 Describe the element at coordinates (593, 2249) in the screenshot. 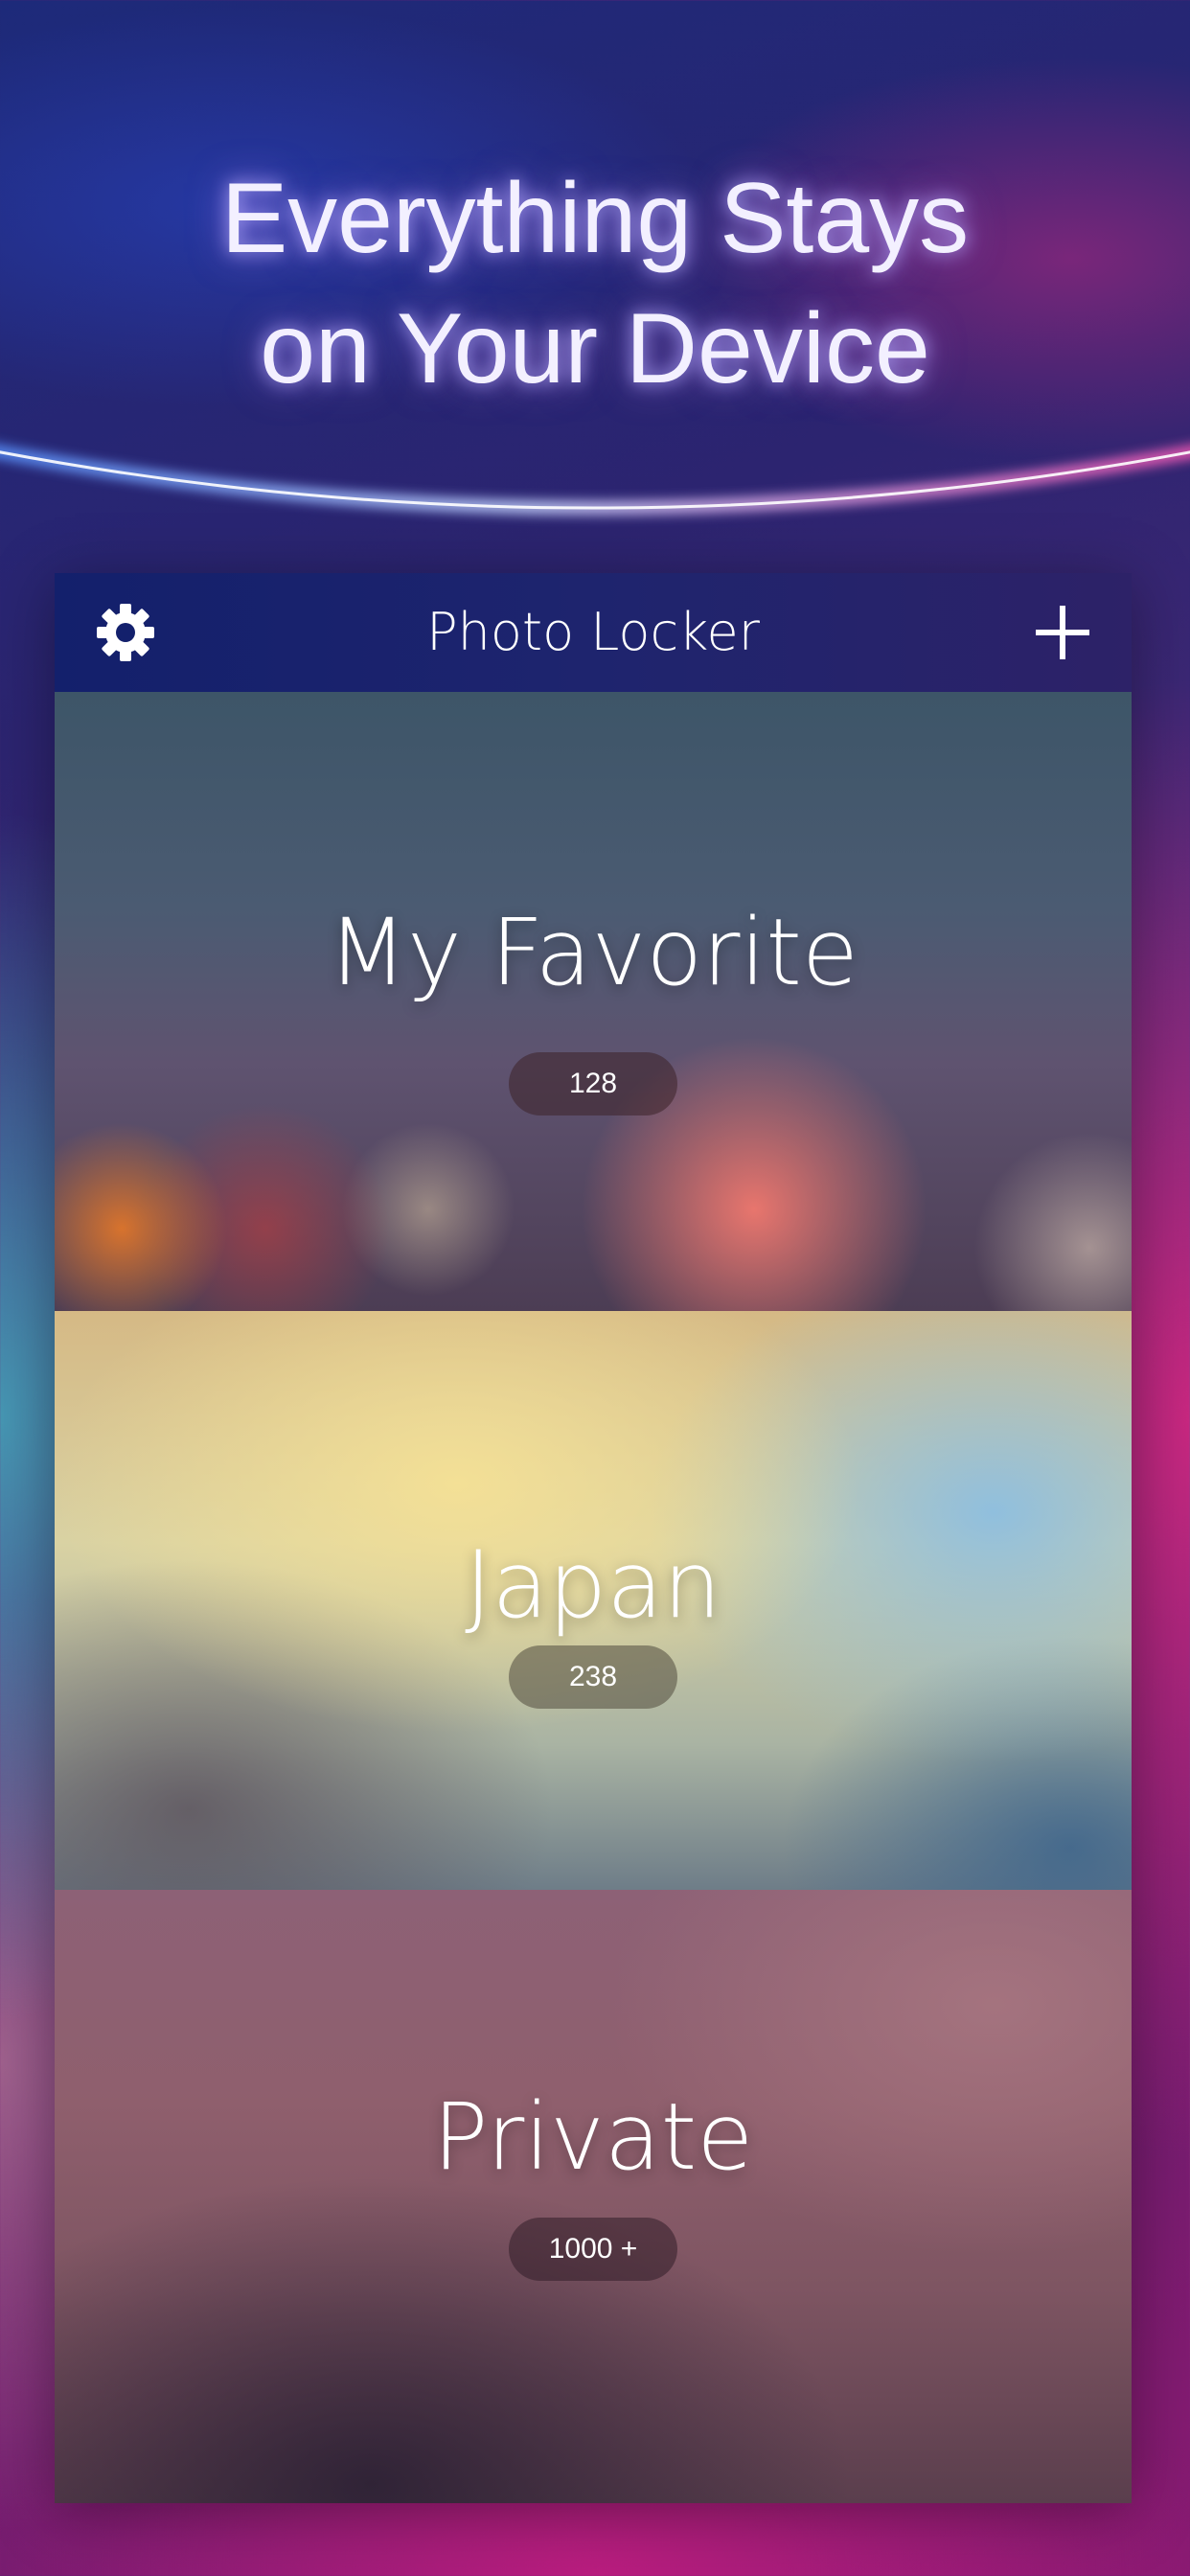

I see `photo-count-badge: 1000 +` at that location.